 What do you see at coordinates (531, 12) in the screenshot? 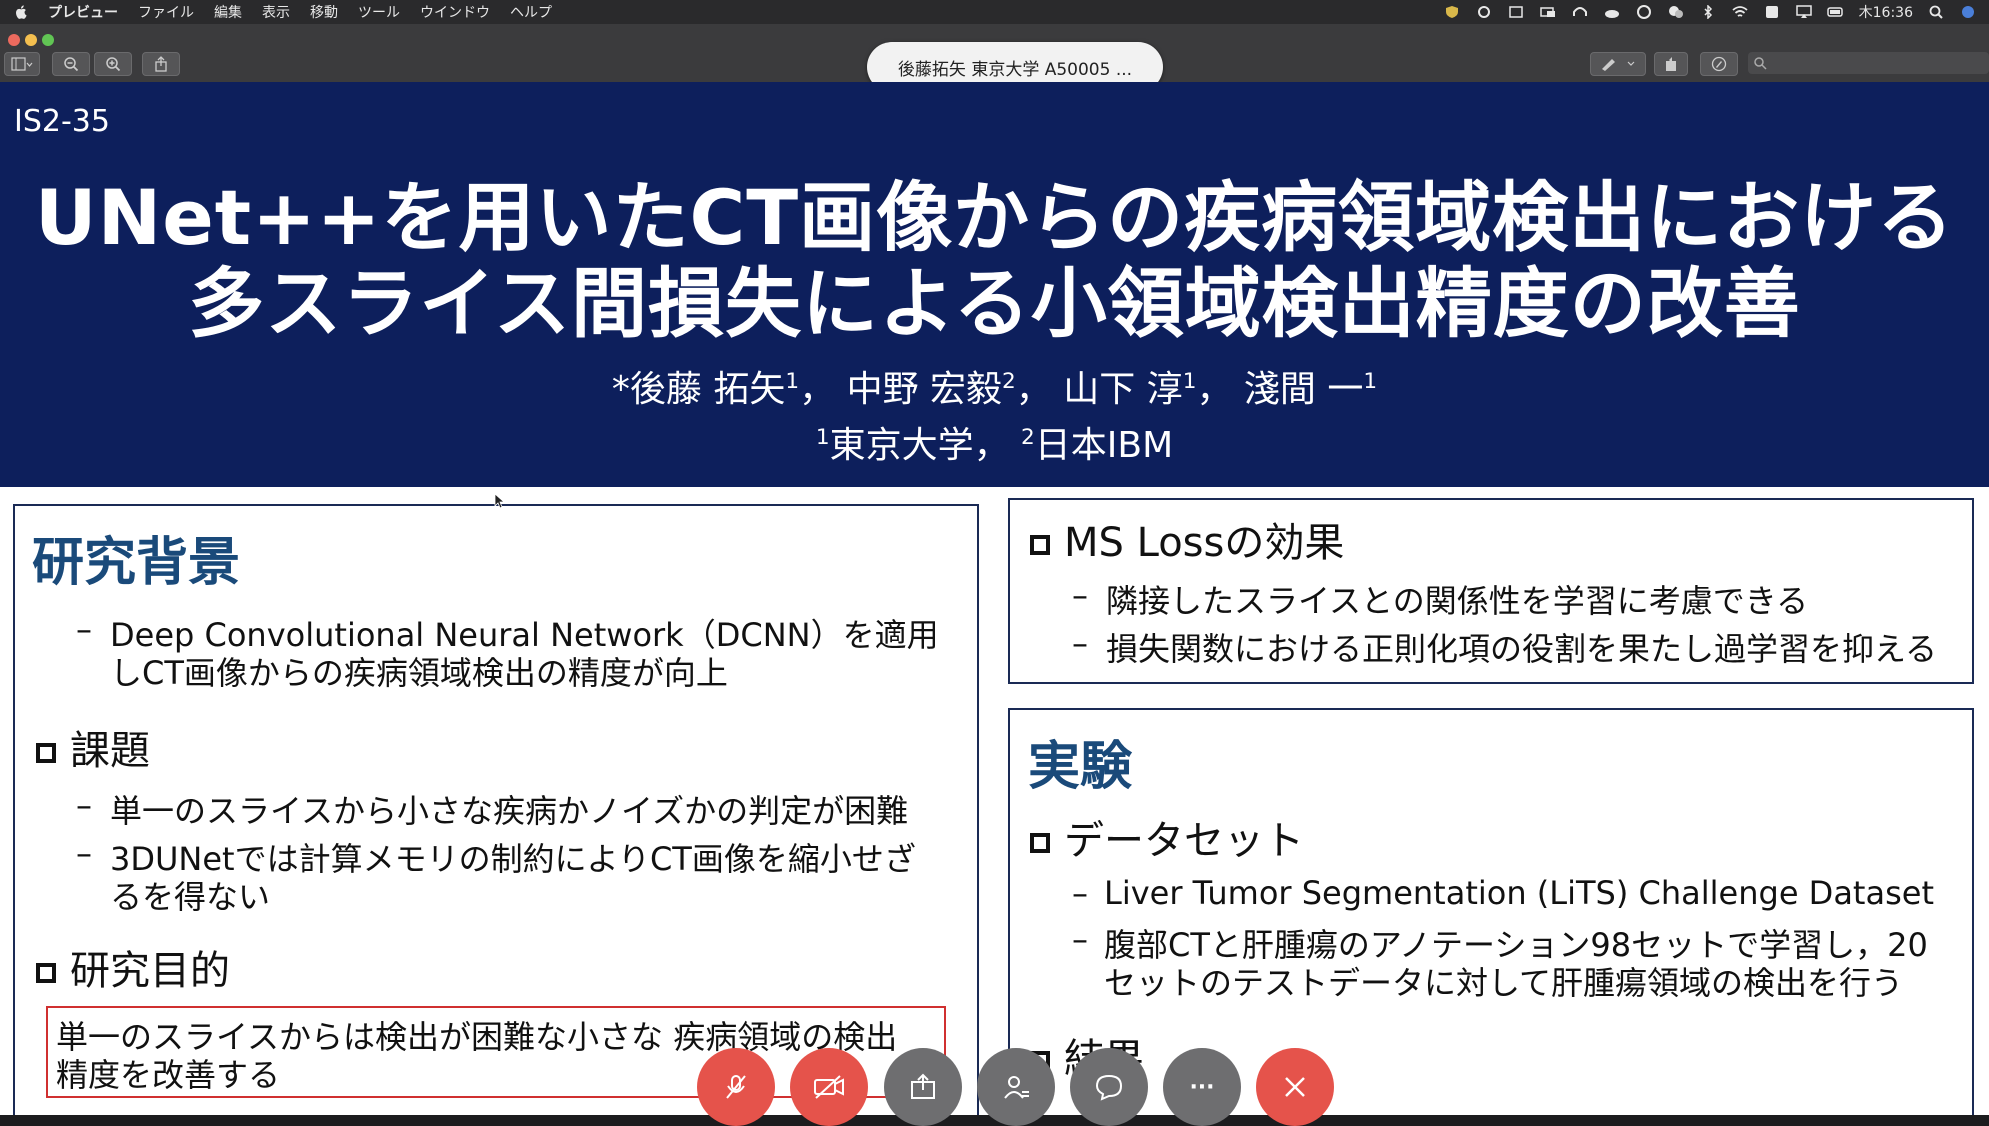
I see `menu-help: ヘルプ` at bounding box center [531, 12].